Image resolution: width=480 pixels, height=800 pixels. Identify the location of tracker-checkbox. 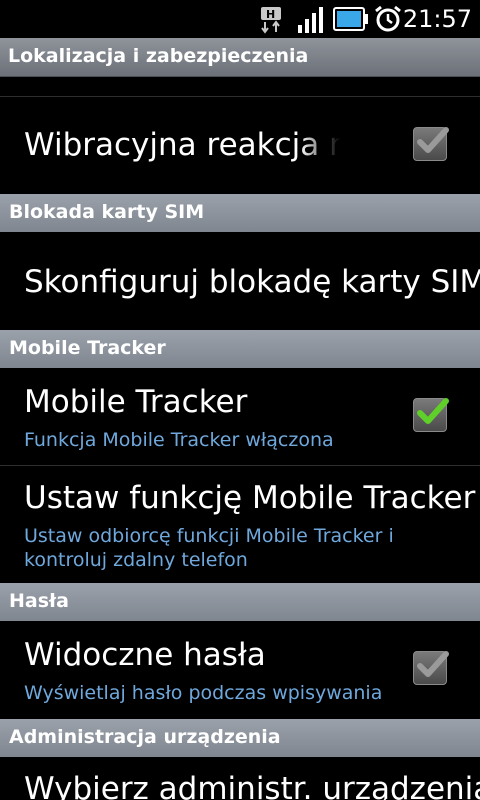
(431, 415).